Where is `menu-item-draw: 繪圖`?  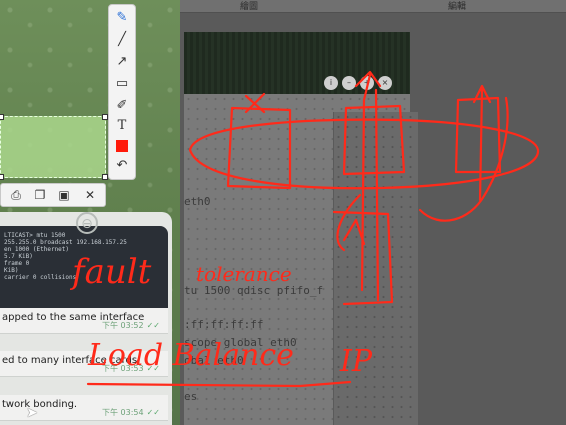
menu-item-draw: 繪圖 is located at coordinates (249, 6).